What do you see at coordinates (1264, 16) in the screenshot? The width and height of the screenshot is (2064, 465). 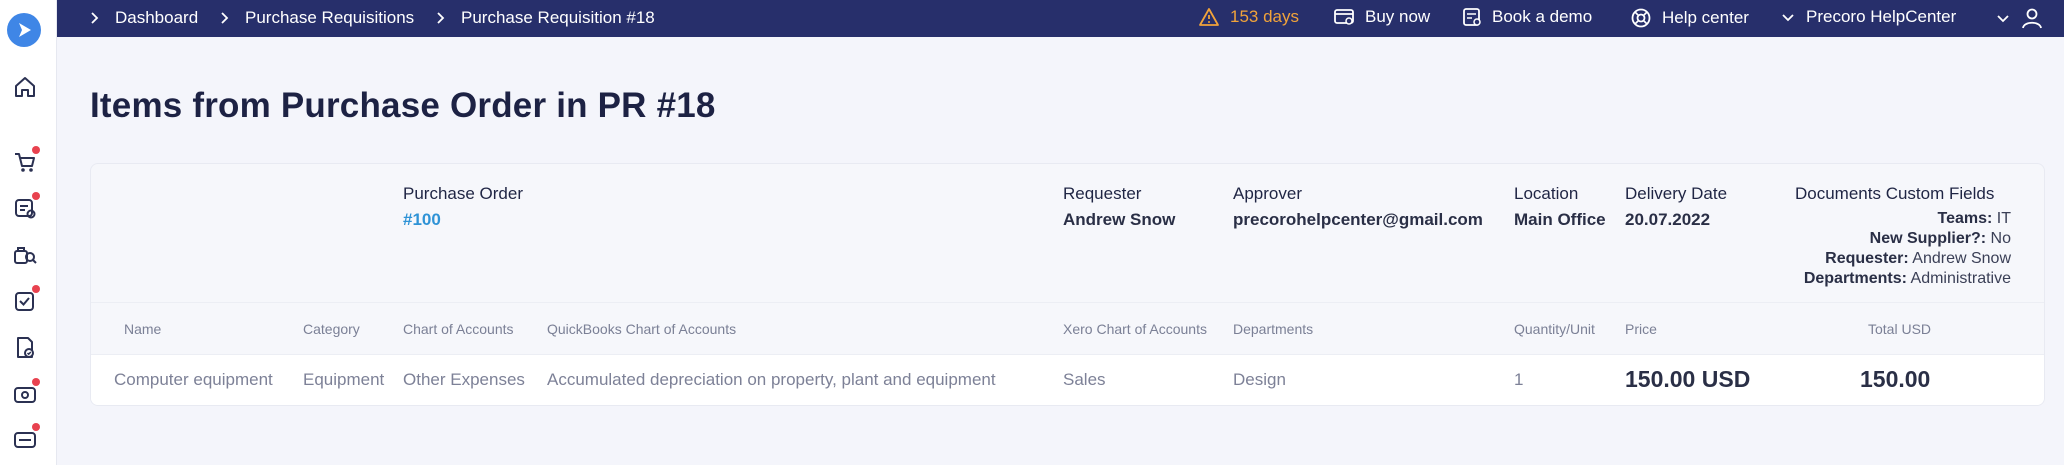 I see `trial-days-label: 153 days` at bounding box center [1264, 16].